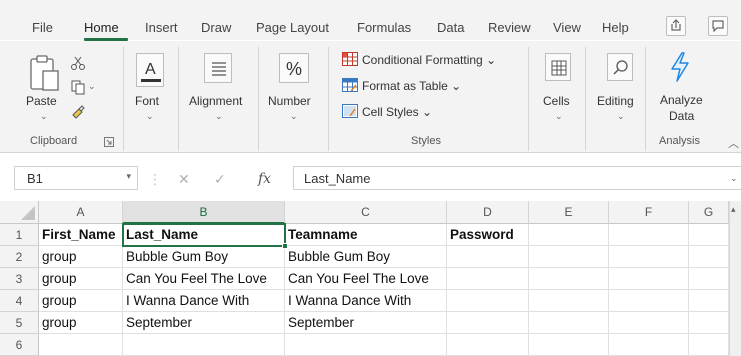 The width and height of the screenshot is (741, 356). I want to click on cell-e3, so click(569, 279).